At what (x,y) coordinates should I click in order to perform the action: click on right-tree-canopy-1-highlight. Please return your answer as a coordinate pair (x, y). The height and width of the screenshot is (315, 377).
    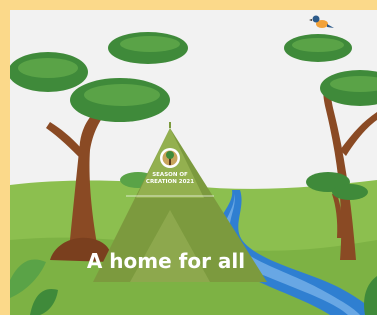
    Looking at the image, I should click on (318, 45).